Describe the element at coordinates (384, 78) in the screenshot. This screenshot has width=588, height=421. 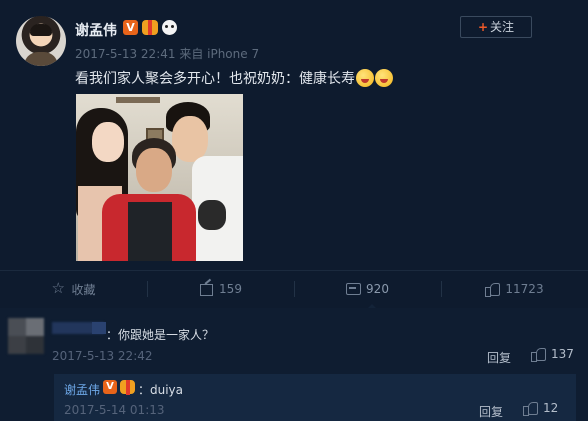
I see `kiss-emoji-icon` at that location.